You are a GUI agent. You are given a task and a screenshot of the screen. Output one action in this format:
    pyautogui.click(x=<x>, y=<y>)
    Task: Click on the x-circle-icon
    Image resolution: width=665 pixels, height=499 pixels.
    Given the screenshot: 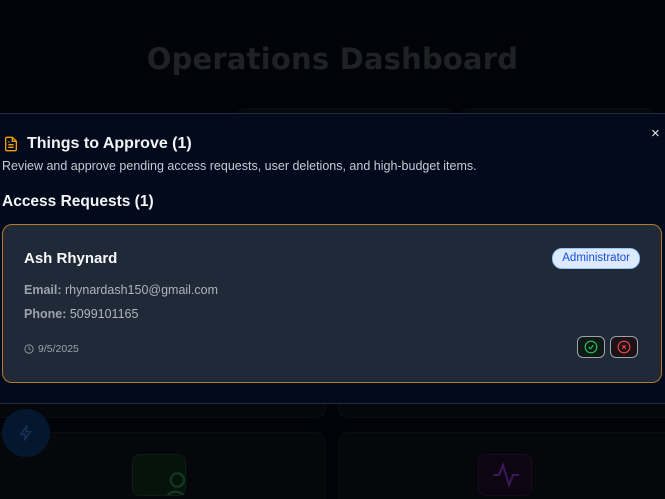 What is the action you would take?
    pyautogui.click(x=624, y=347)
    